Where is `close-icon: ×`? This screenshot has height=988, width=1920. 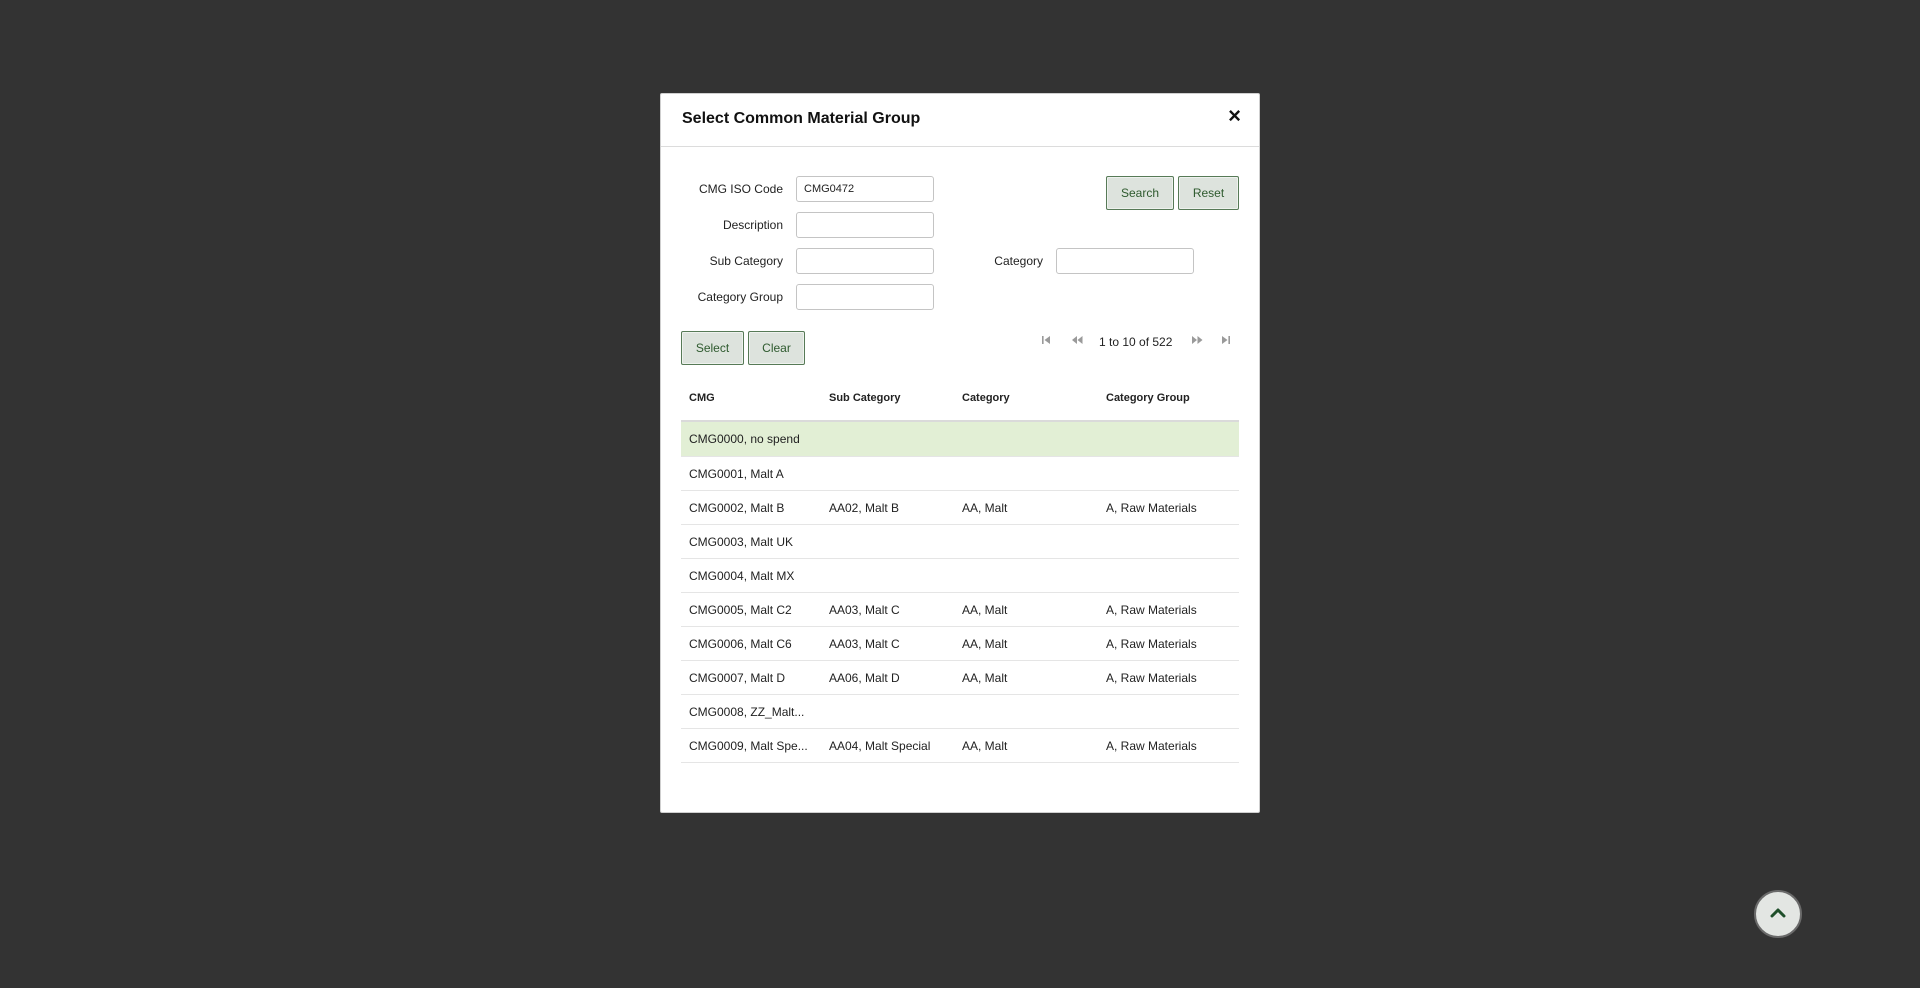
close-icon: × is located at coordinates (1234, 116).